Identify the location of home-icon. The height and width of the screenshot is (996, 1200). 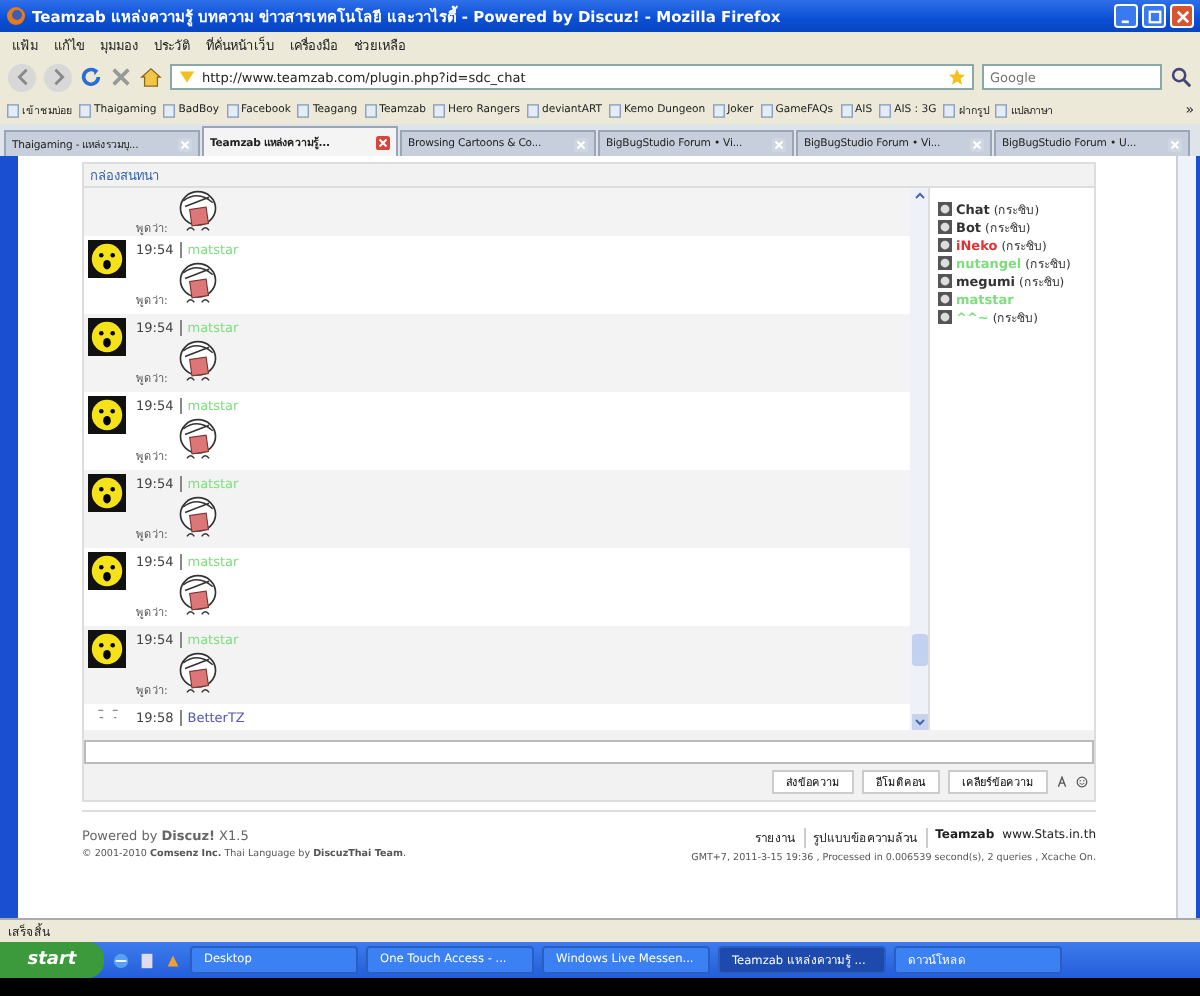
(151, 77).